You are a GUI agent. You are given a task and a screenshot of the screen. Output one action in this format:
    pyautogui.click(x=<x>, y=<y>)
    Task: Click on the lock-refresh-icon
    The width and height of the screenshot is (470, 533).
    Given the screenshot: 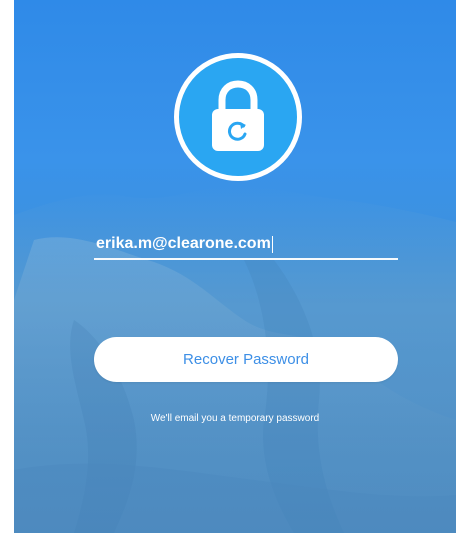 What is the action you would take?
    pyautogui.click(x=238, y=115)
    